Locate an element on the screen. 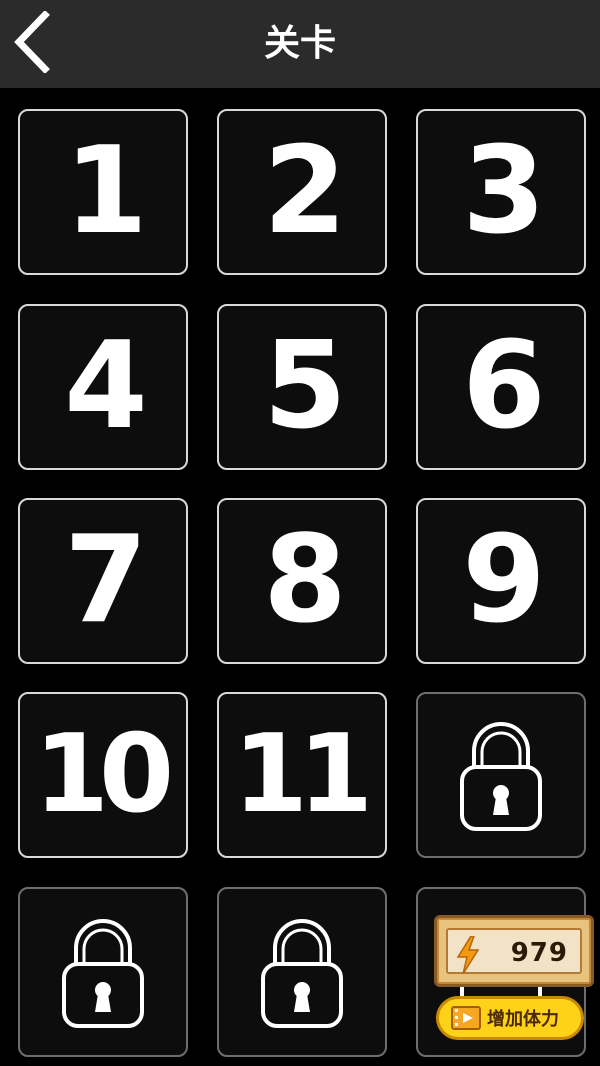 This screenshot has height=1066, width=600. stamina-panel: 979 is located at coordinates (514, 951).